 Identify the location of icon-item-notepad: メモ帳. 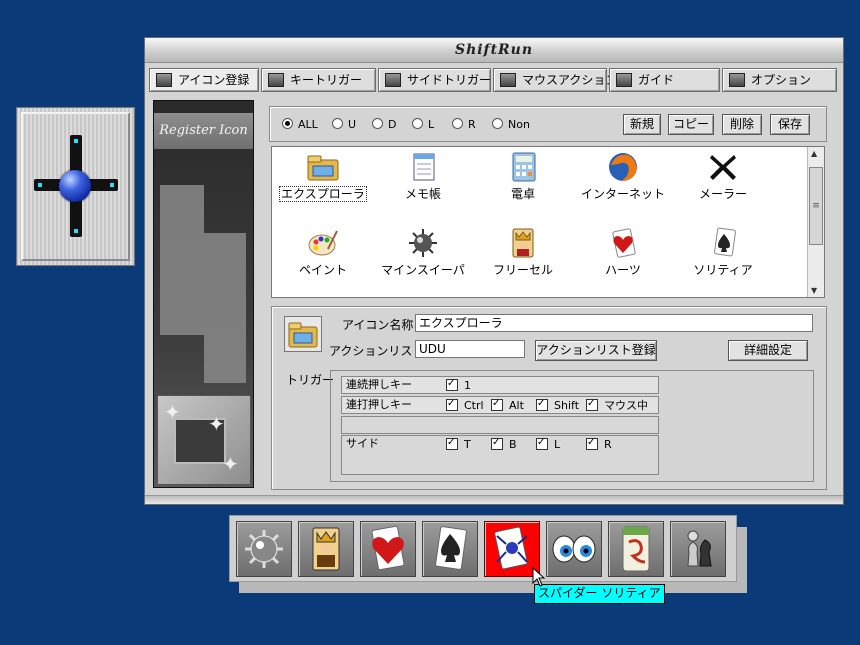
(423, 176).